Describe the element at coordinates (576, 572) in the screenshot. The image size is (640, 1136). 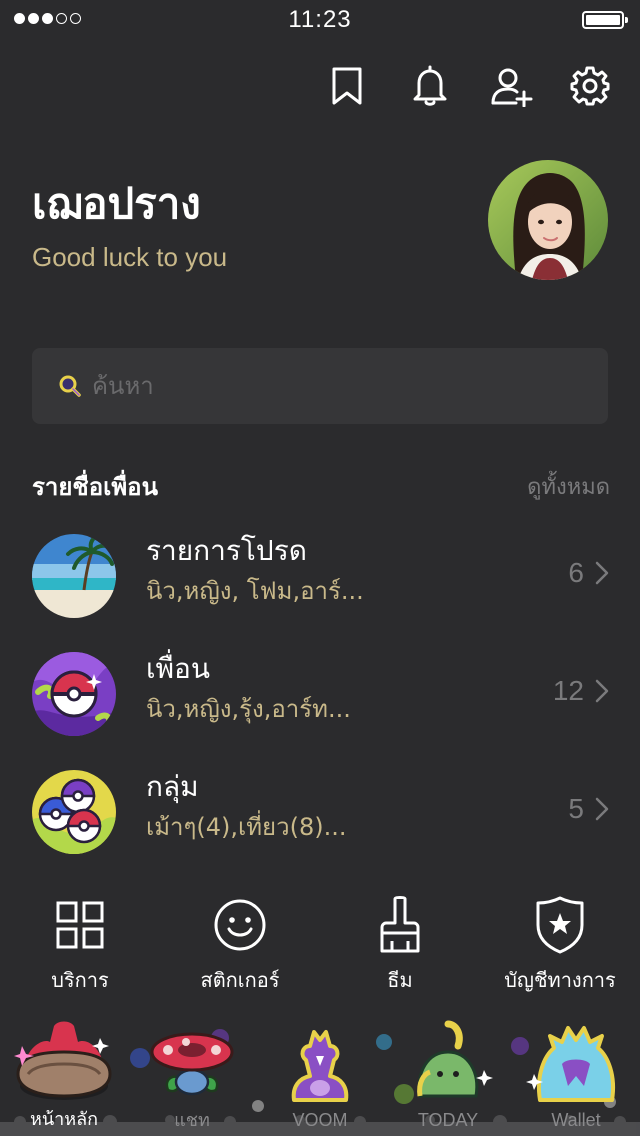
I see `favorites-count: 6` at that location.